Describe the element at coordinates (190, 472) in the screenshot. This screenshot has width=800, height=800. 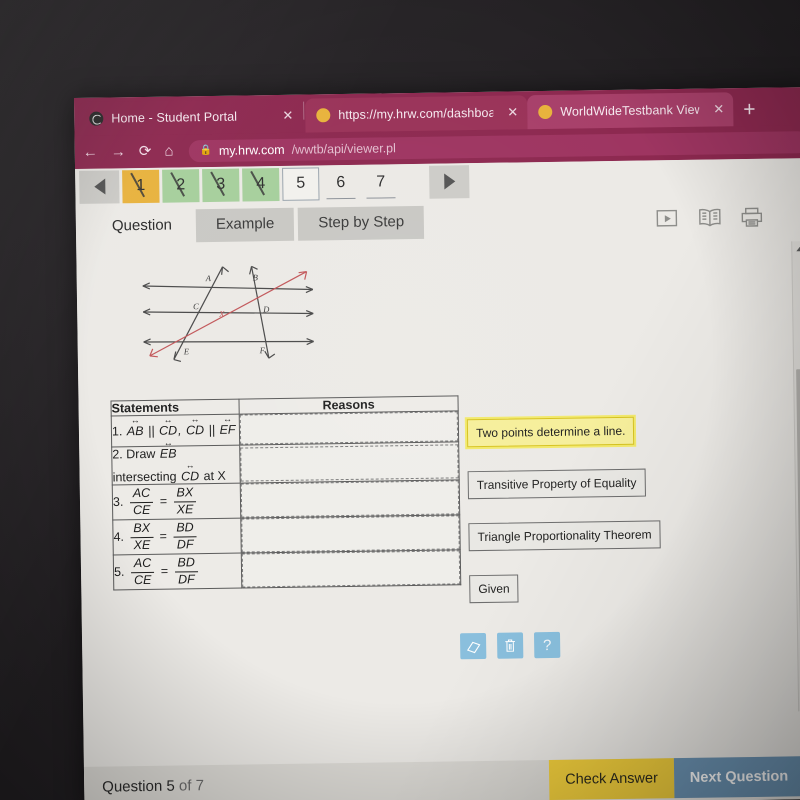
I see `segment-cd-3: ↔ CD` at that location.